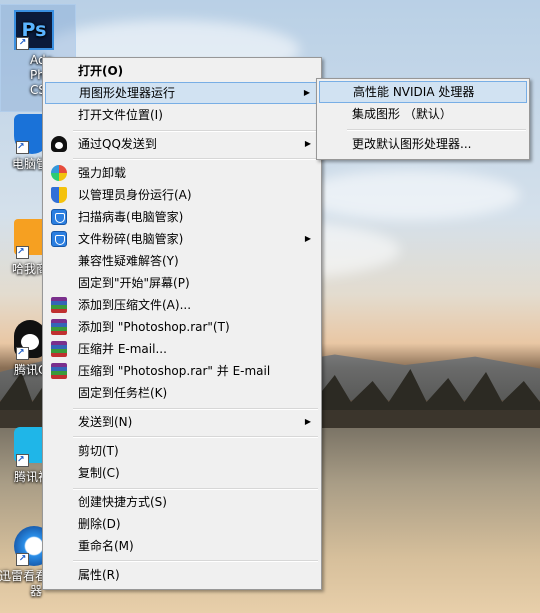 The width and height of the screenshot is (540, 613). Describe the element at coordinates (59, 195) in the screenshot. I see `uac-shield-icon` at that location.